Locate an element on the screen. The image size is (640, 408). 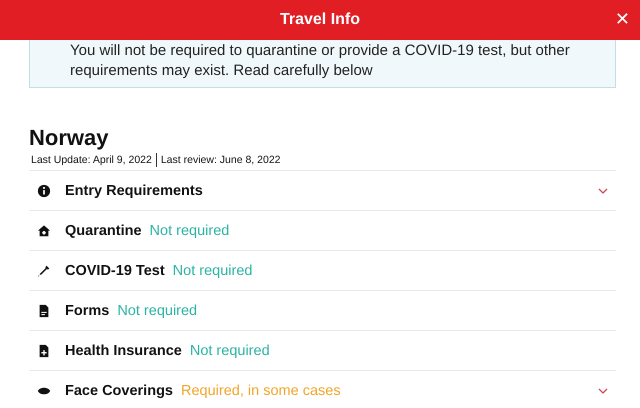
syringe-icon is located at coordinates (44, 271).